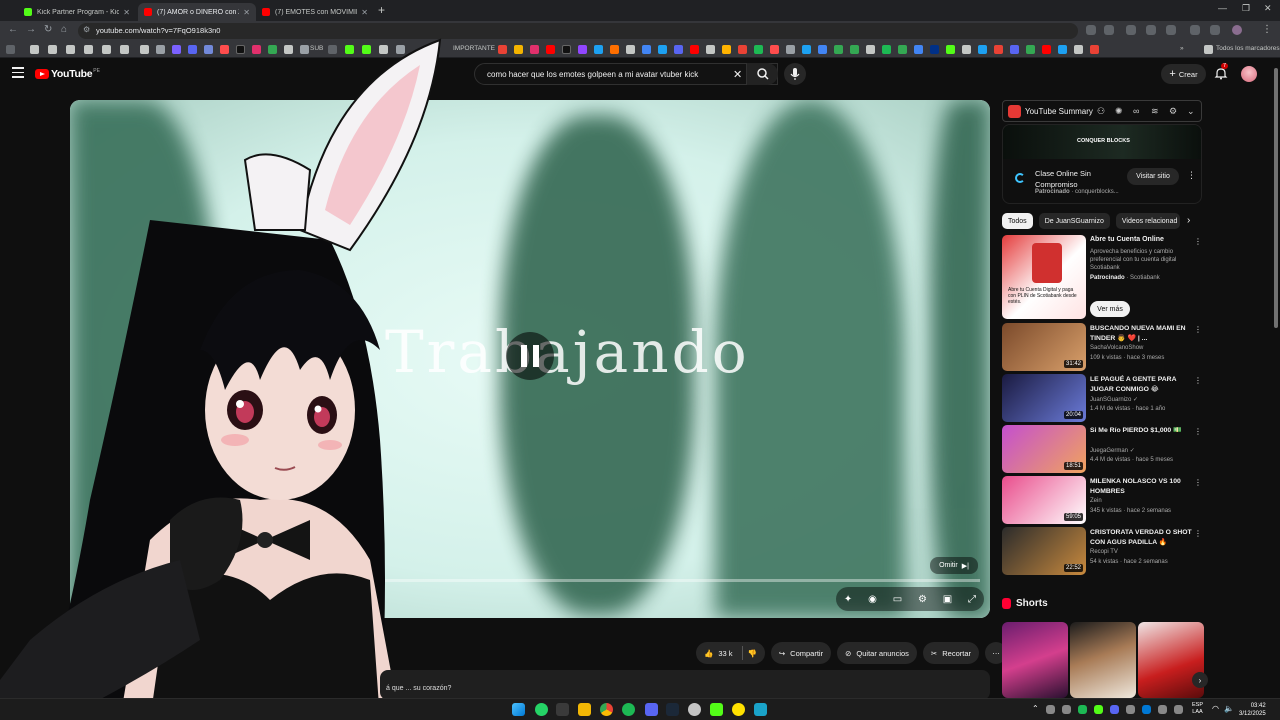 Image resolution: width=1280 pixels, height=720 pixels. I want to click on glasses-icon: ∞, so click(1136, 111).